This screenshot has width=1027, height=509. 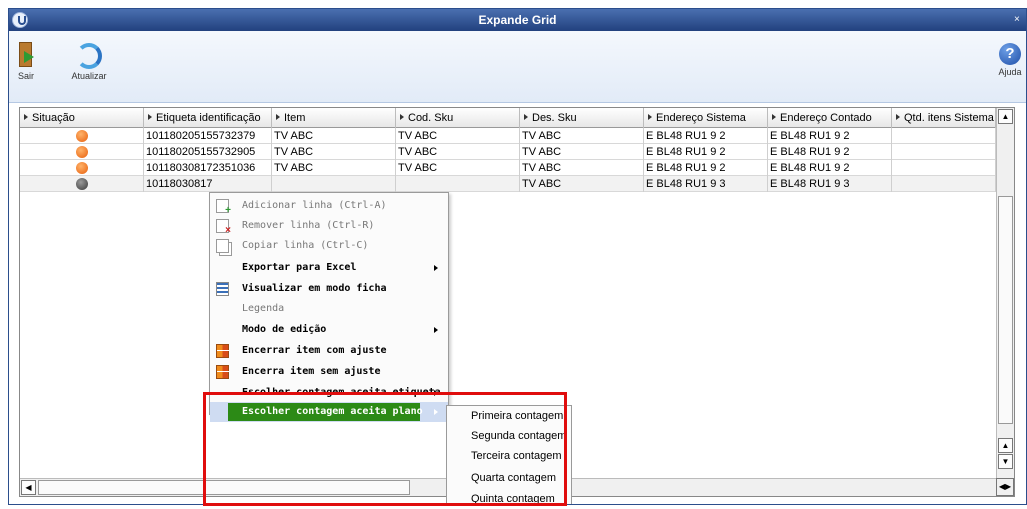 What do you see at coordinates (1010, 54) in the screenshot?
I see `help-icon: ?` at bounding box center [1010, 54].